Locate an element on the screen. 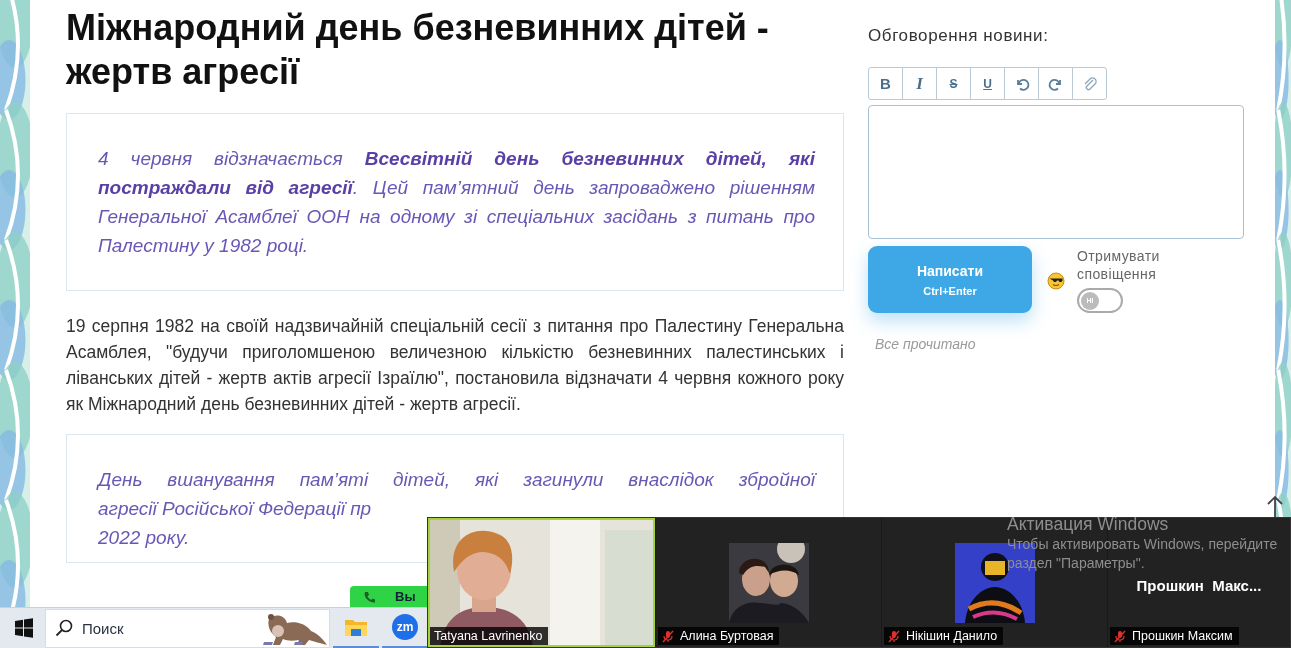 This screenshot has height=648, width=1291. article-title: Міжнародний день безневинних дітей - жертв агресії is located at coordinates (418, 50).